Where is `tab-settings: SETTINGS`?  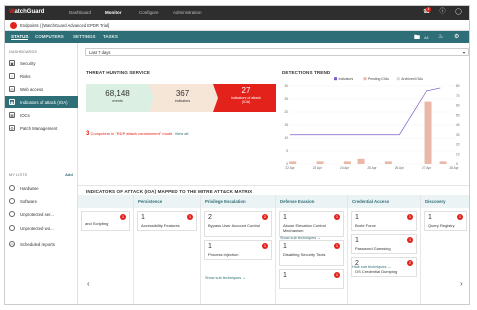 tab-settings: SETTINGS is located at coordinates (84, 36).